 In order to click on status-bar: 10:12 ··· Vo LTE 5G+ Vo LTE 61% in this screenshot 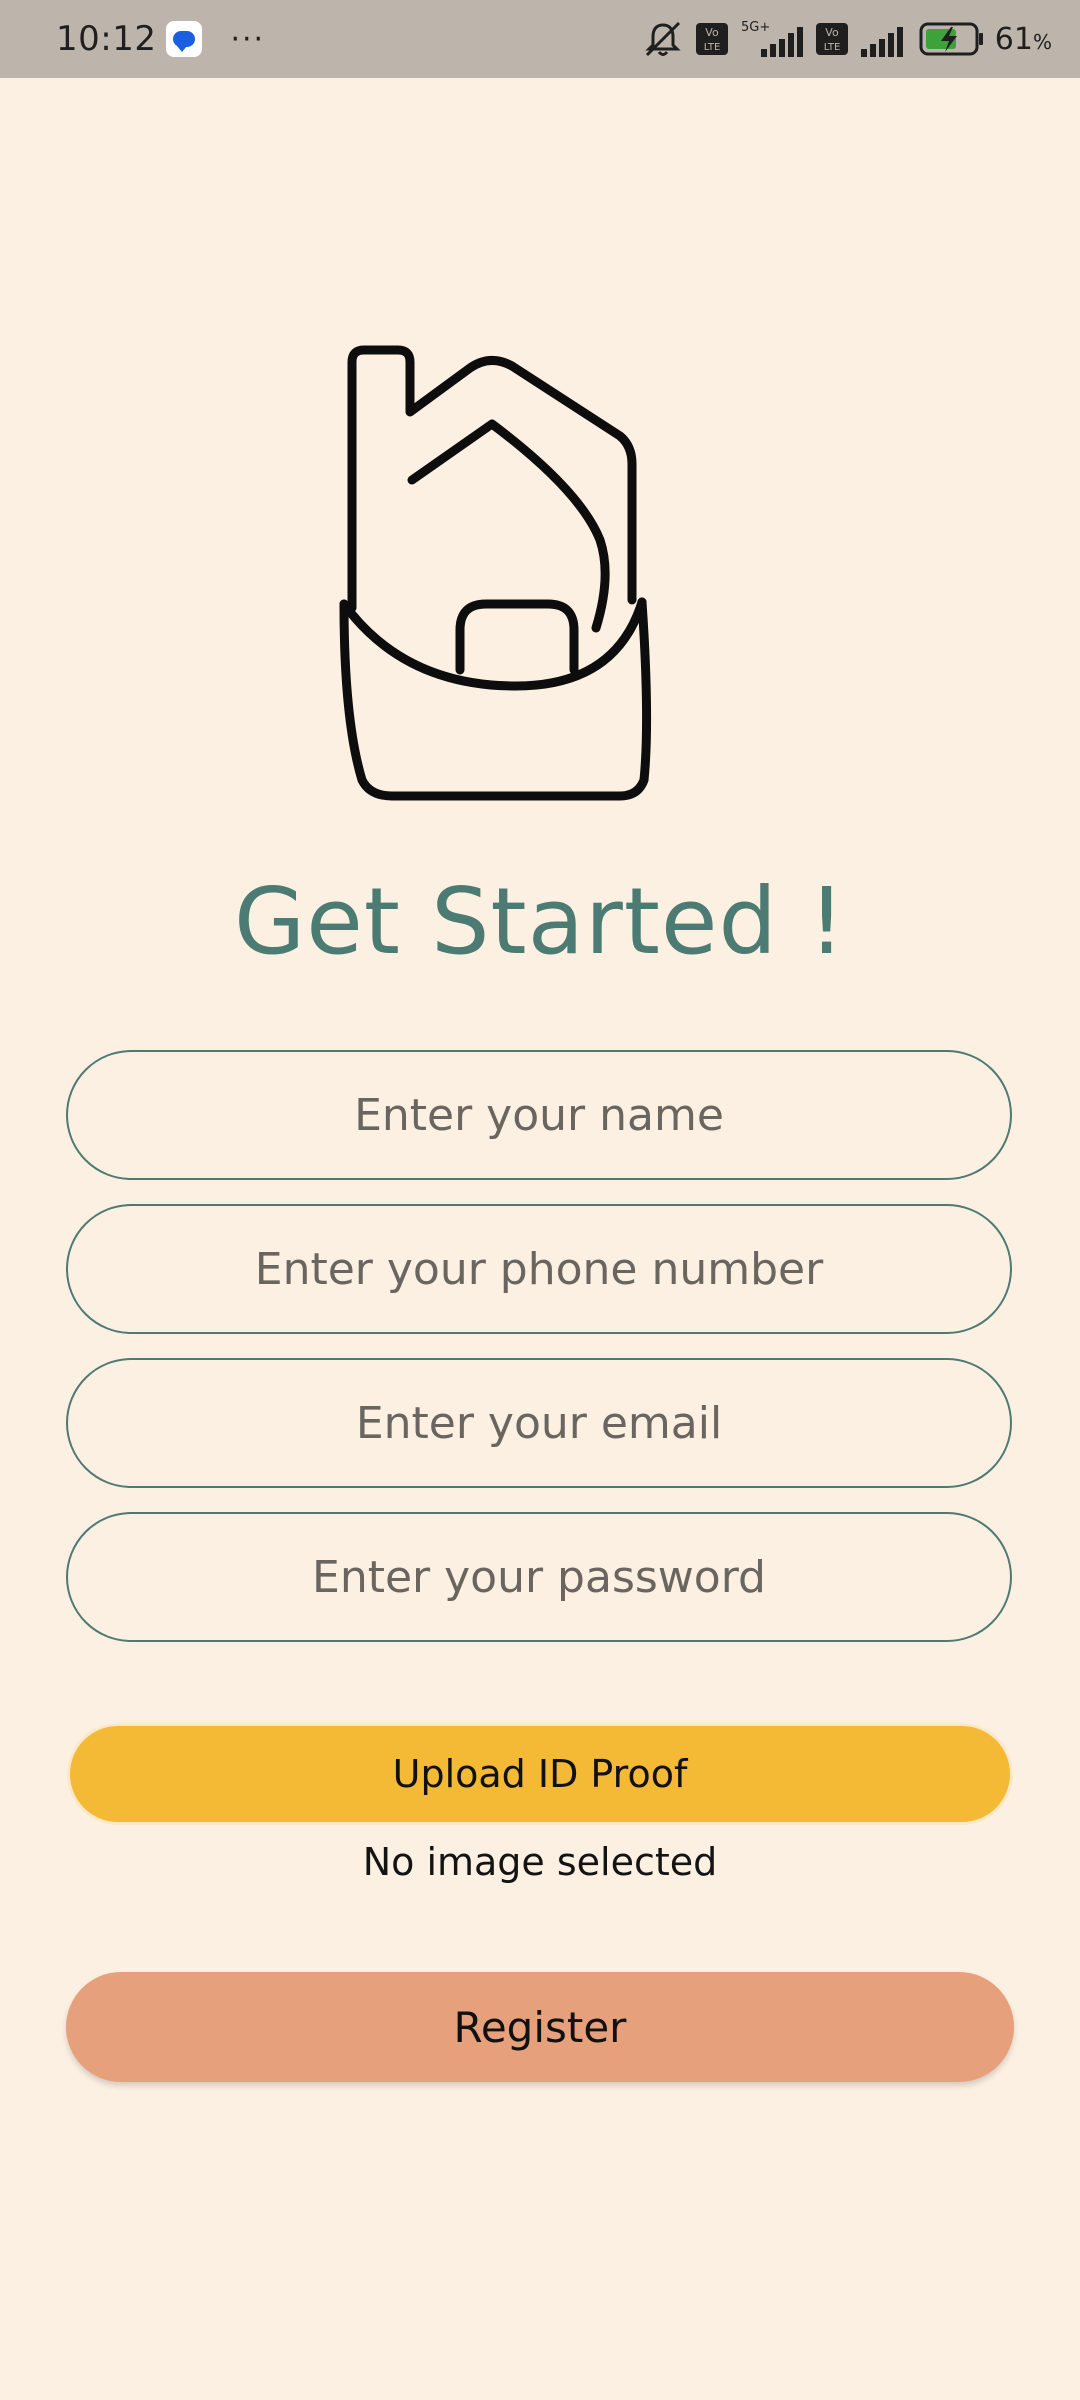, I will do `click(540, 39)`.